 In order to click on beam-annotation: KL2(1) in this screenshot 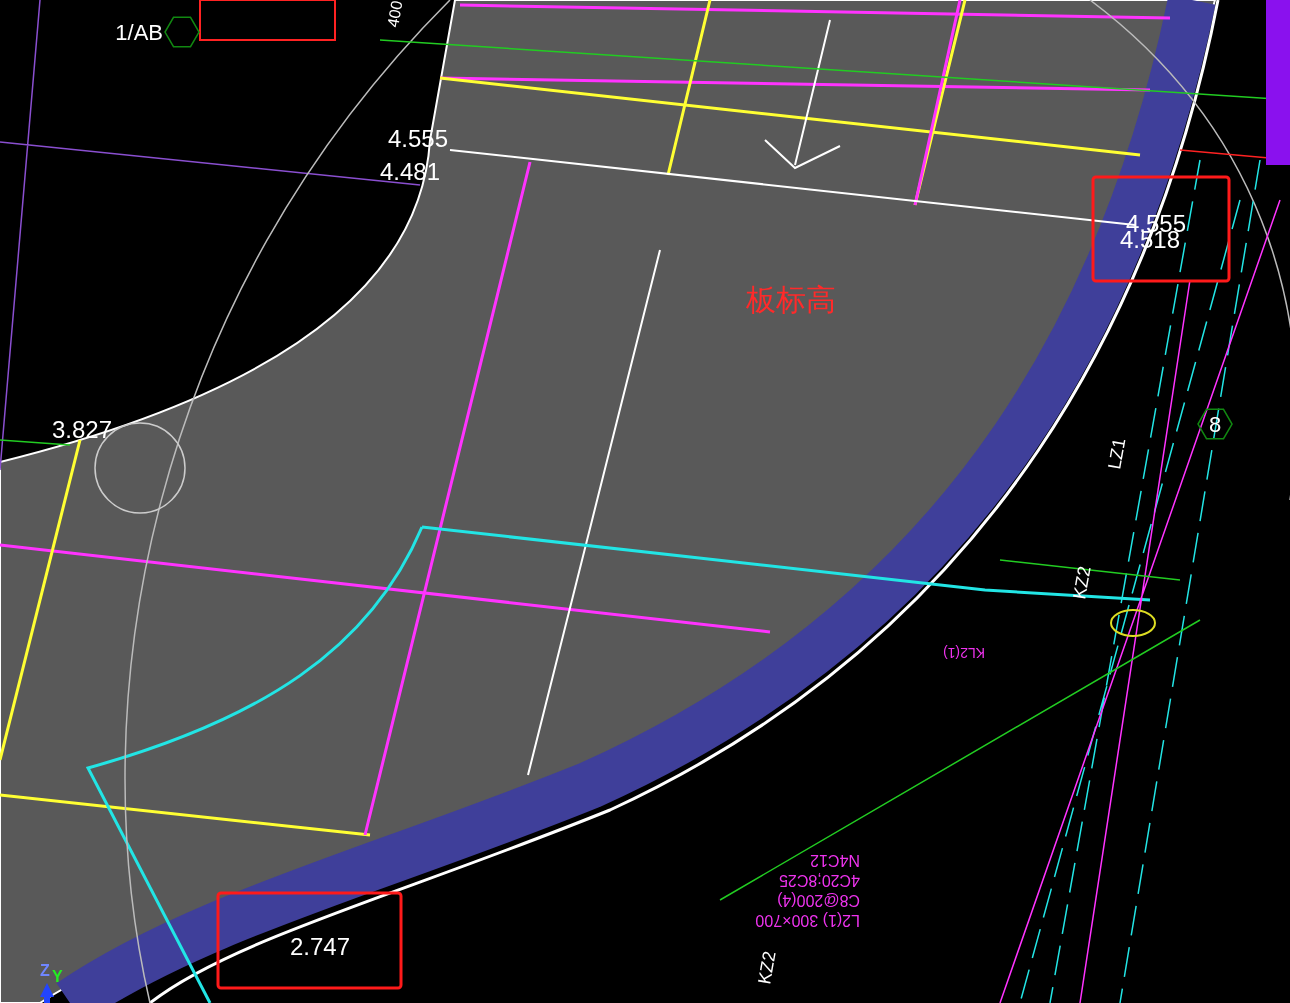, I will do `click(963, 653)`.